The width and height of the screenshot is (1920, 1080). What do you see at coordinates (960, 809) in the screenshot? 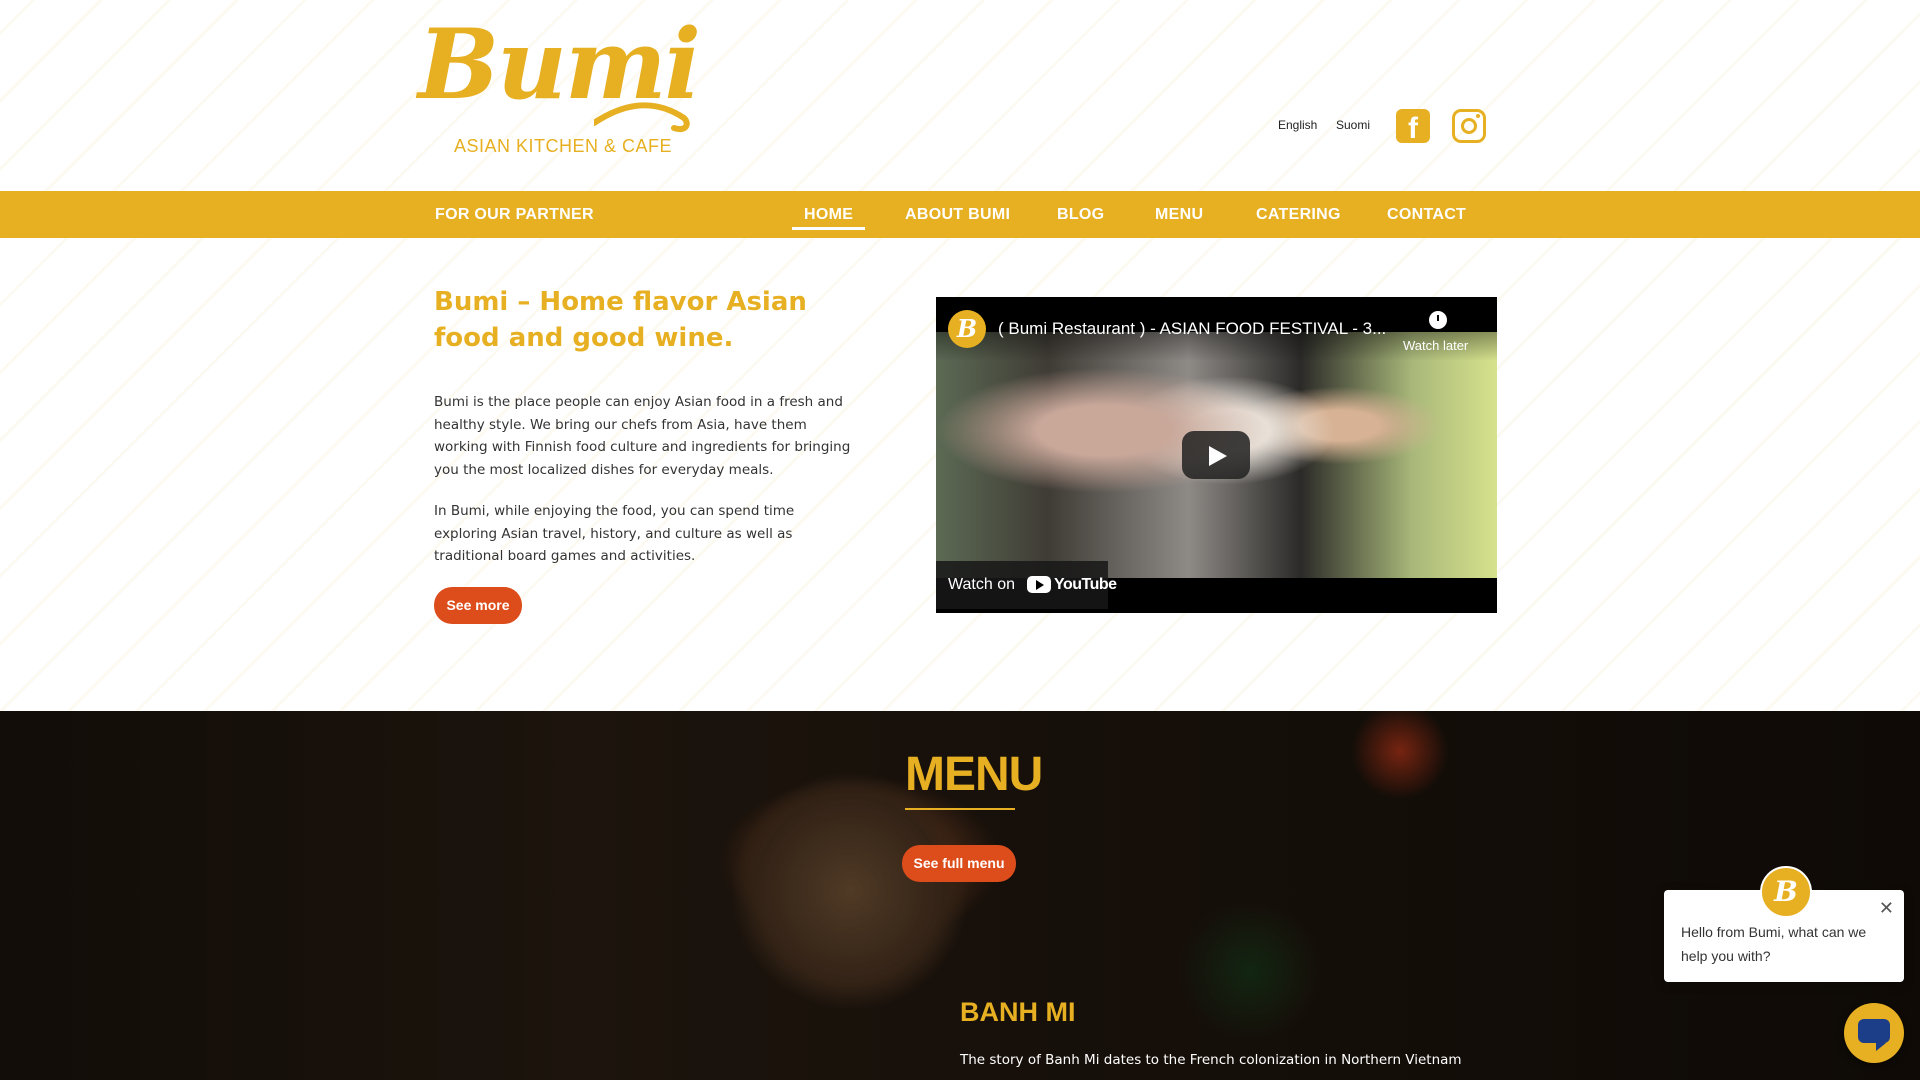
I see `menu-heading-underline` at bounding box center [960, 809].